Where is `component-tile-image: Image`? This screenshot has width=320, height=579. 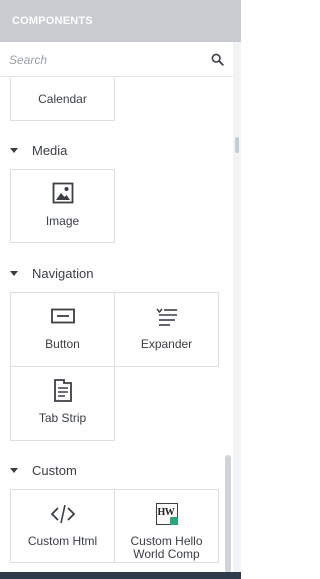 component-tile-image: Image is located at coordinates (62, 206).